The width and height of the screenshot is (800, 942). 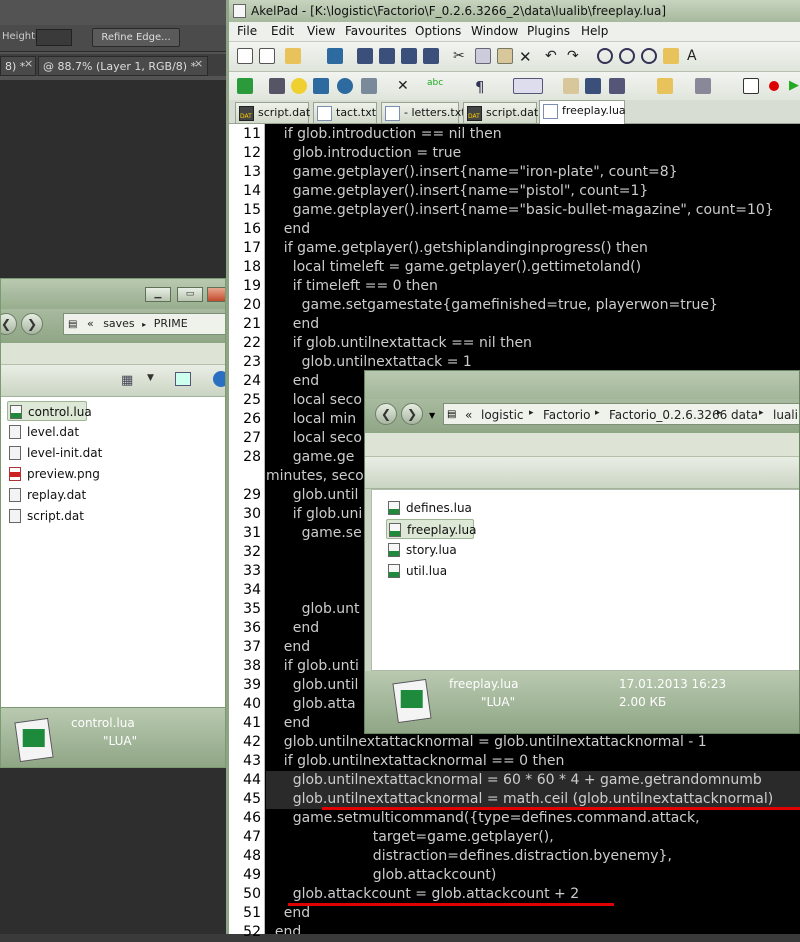 What do you see at coordinates (245, 476) in the screenshot?
I see `line-number` at bounding box center [245, 476].